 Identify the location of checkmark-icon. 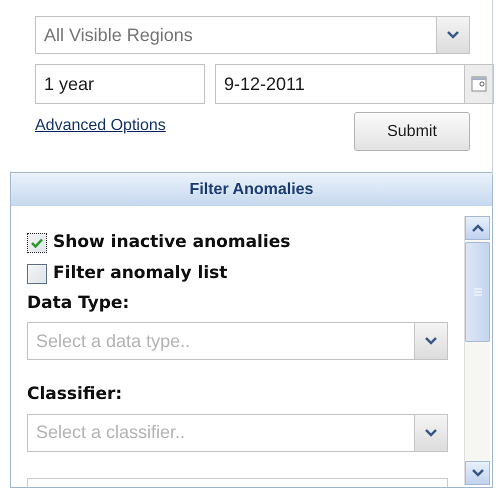
(37, 243).